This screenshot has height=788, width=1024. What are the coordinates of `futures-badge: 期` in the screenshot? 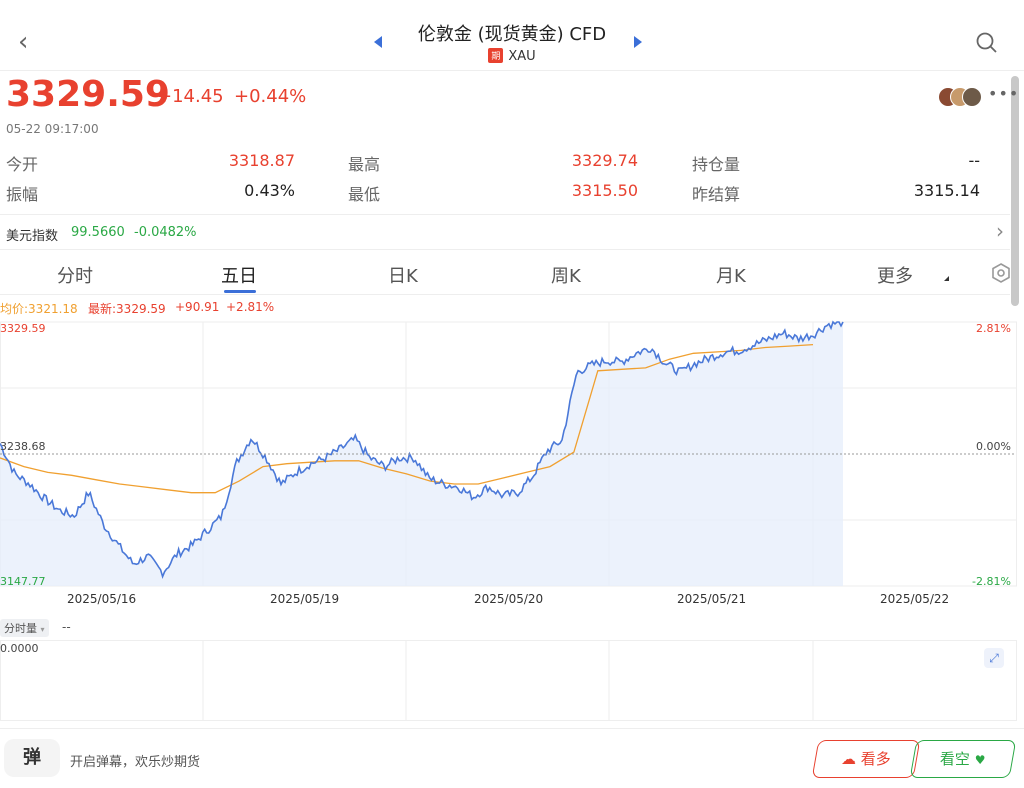 It's located at (496, 55).